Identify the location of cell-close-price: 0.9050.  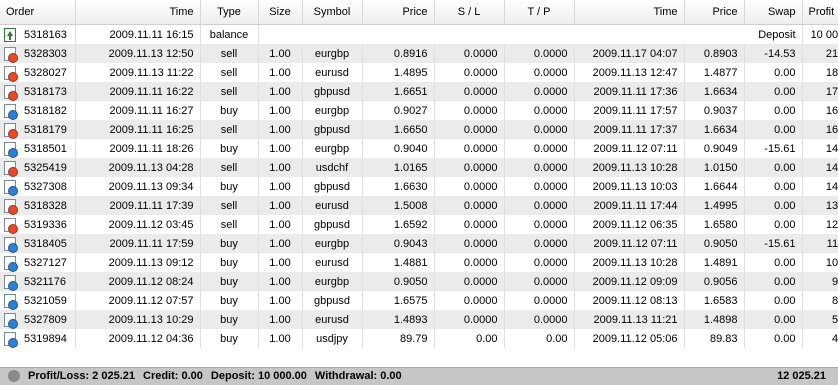
(714, 243).